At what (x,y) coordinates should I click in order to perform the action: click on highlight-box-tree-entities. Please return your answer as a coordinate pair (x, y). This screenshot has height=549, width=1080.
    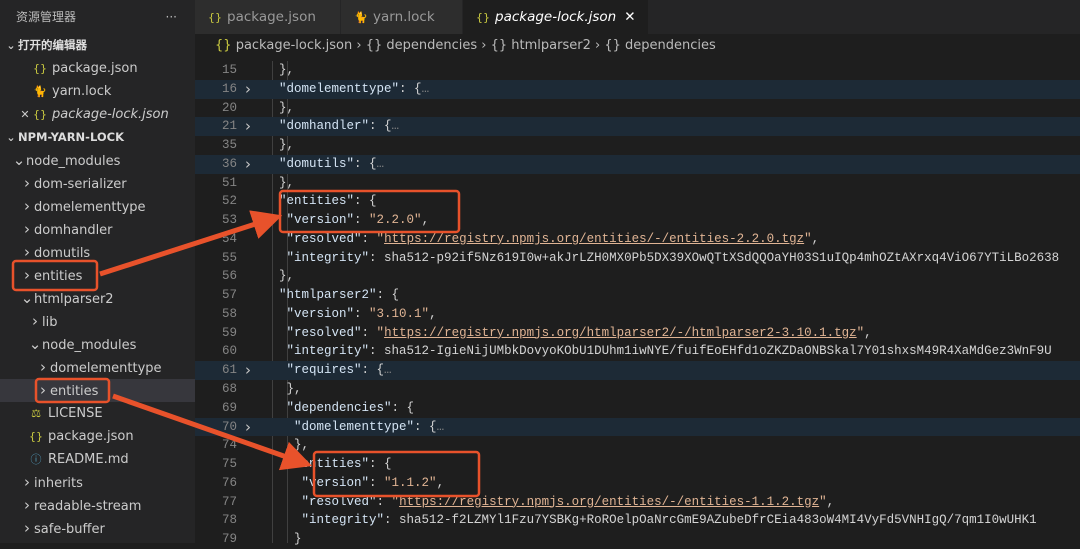
    Looking at the image, I should click on (55, 275).